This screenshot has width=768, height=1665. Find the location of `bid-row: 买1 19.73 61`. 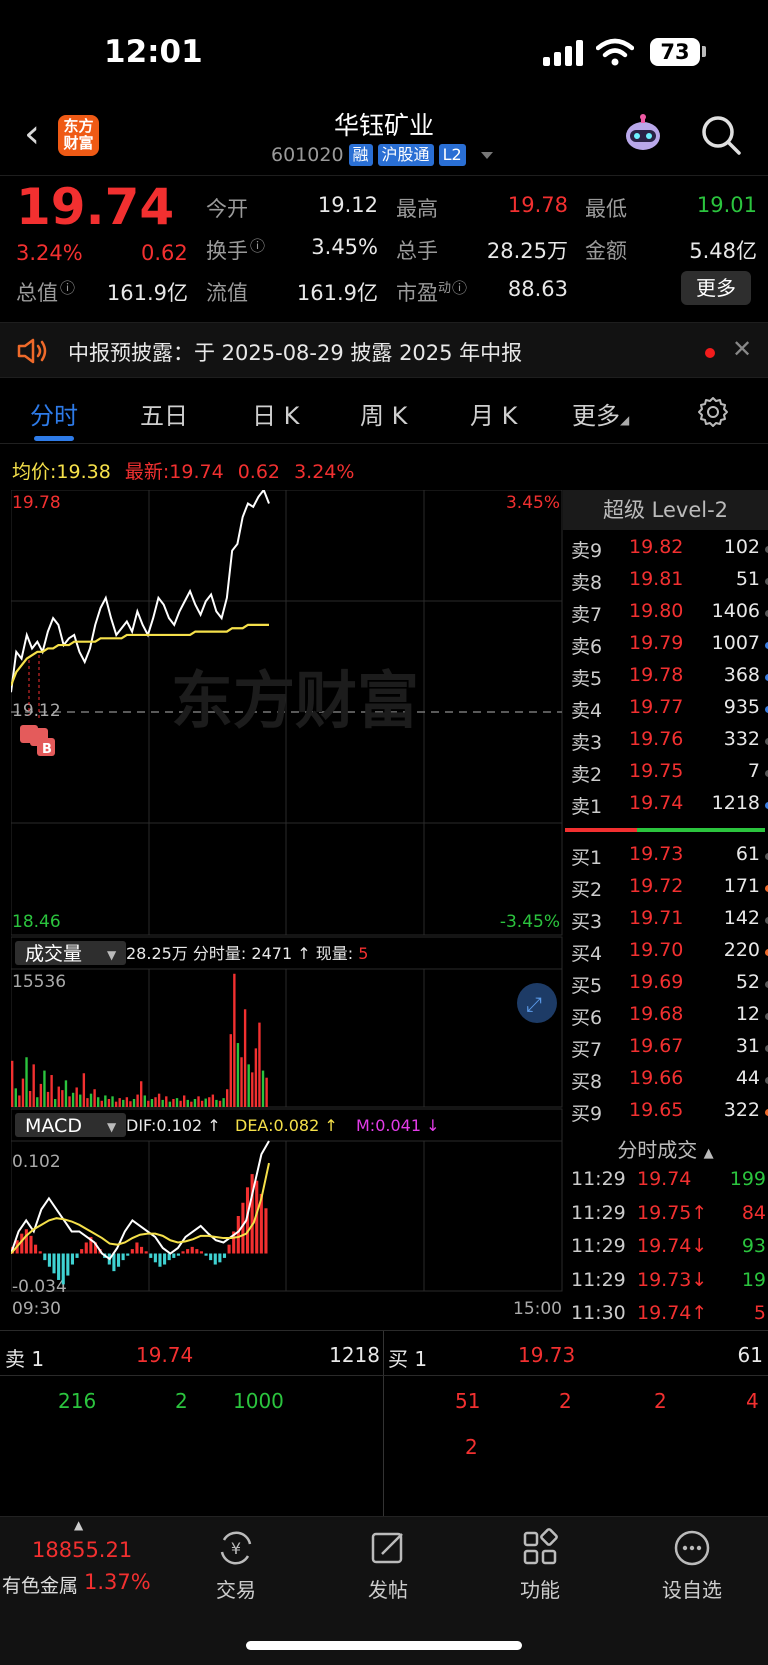

bid-row: 买1 19.73 61 is located at coordinates (669, 855).